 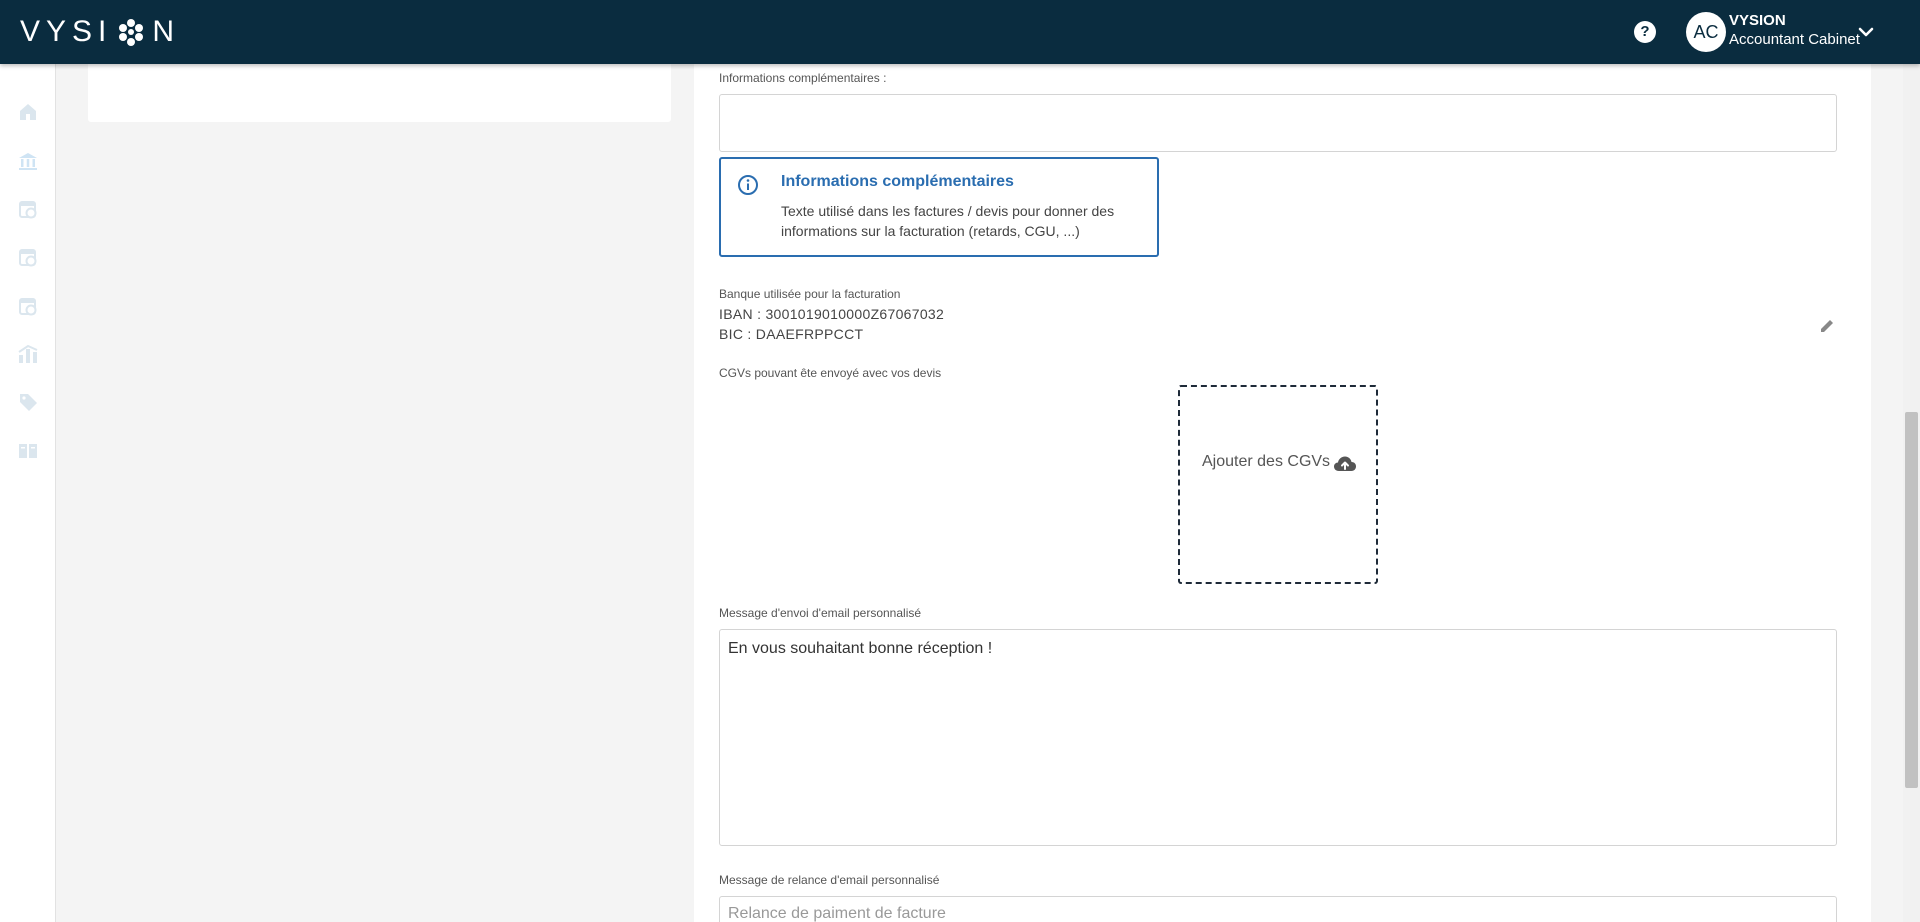 I want to click on additional-info-field, so click(x=1278, y=123).